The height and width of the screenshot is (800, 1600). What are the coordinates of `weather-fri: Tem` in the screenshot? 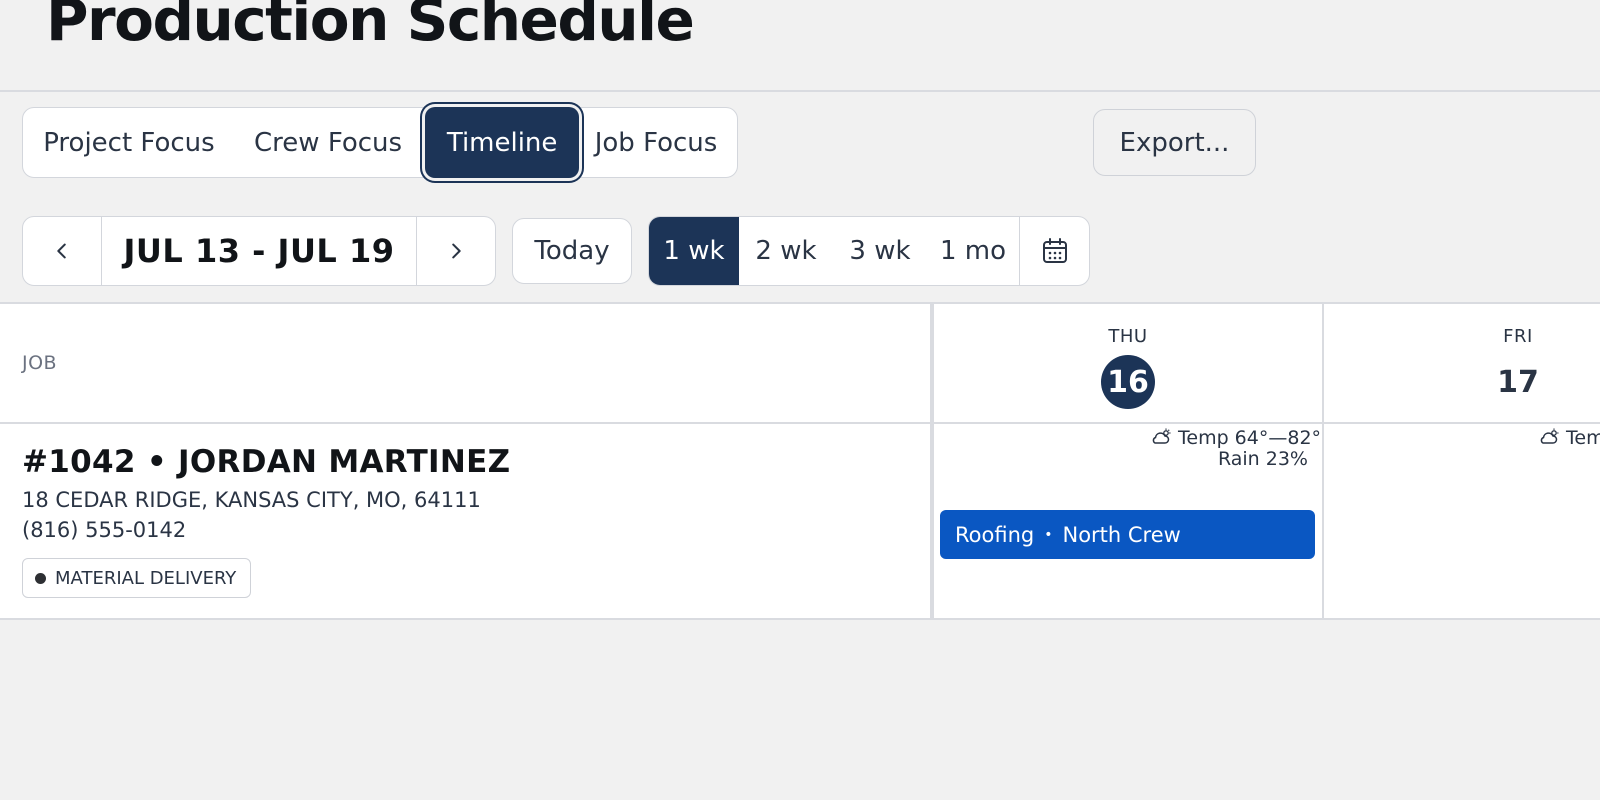 It's located at (1569, 438).